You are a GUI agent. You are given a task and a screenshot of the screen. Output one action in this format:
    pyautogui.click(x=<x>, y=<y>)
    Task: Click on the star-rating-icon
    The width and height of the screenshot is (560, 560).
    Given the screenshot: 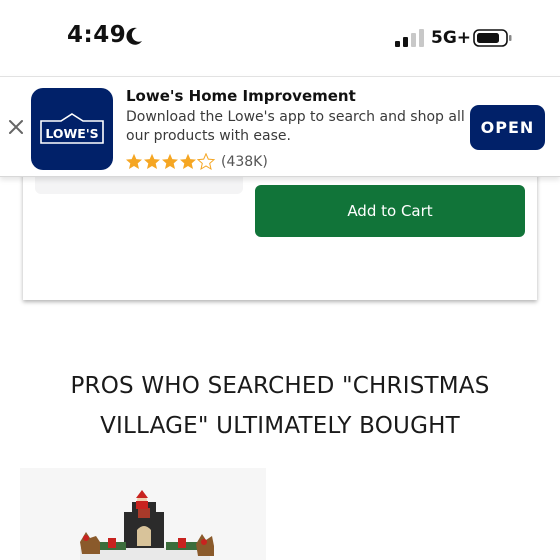 What is the action you would take?
    pyautogui.click(x=170, y=161)
    